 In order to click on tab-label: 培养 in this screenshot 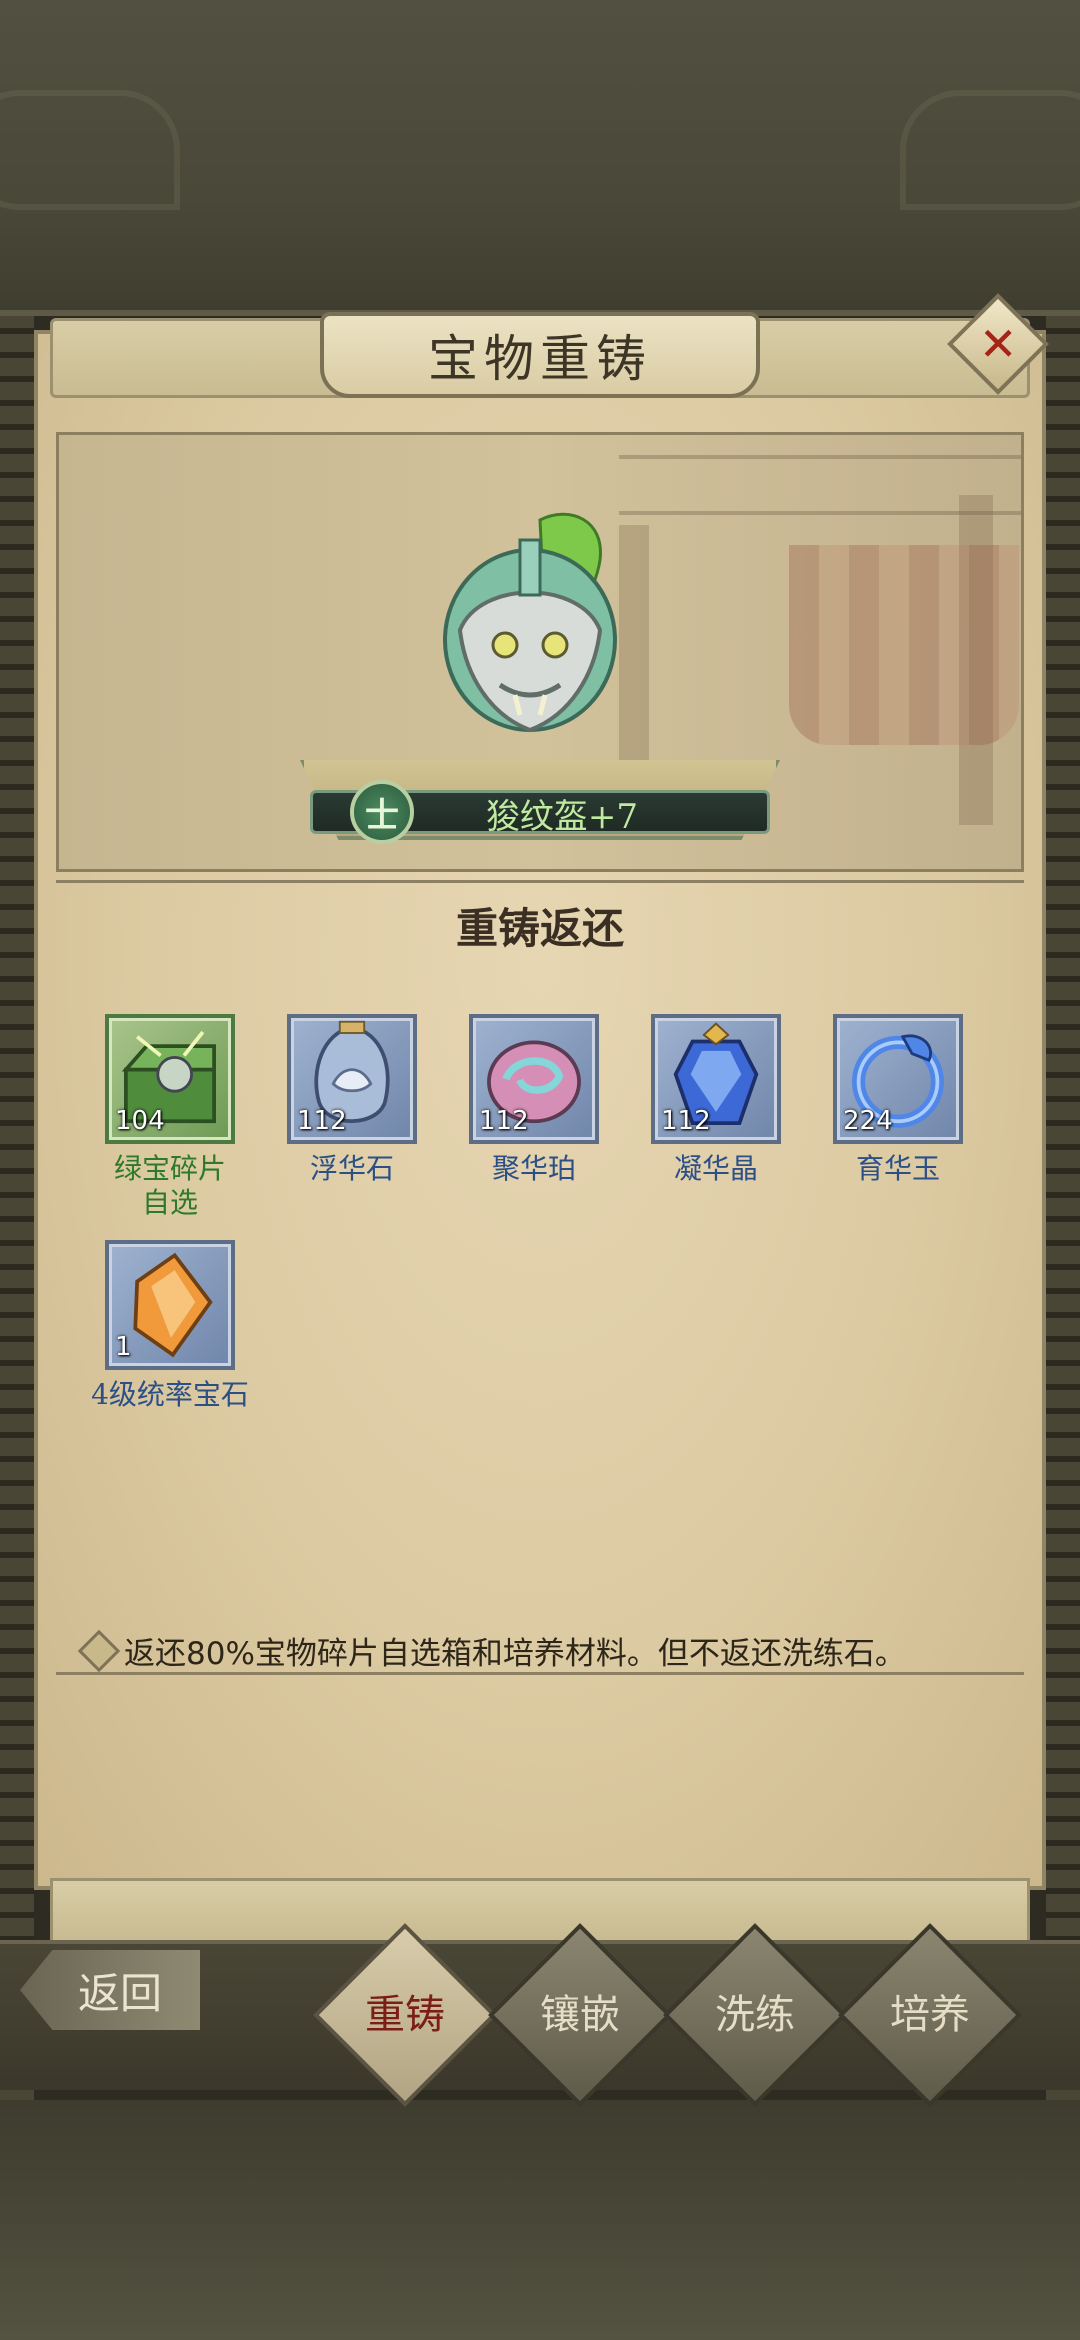, I will do `click(930, 2015)`.